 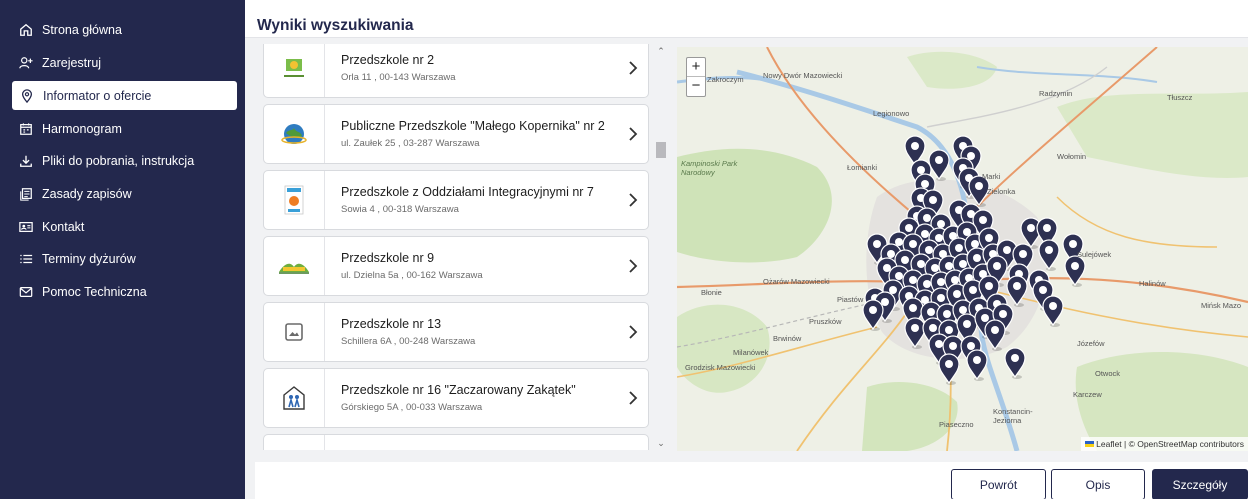 What do you see at coordinates (410, 143) in the screenshot?
I see `result-address: ul. Zaułek 25 , 03-287 Warszawa` at bounding box center [410, 143].